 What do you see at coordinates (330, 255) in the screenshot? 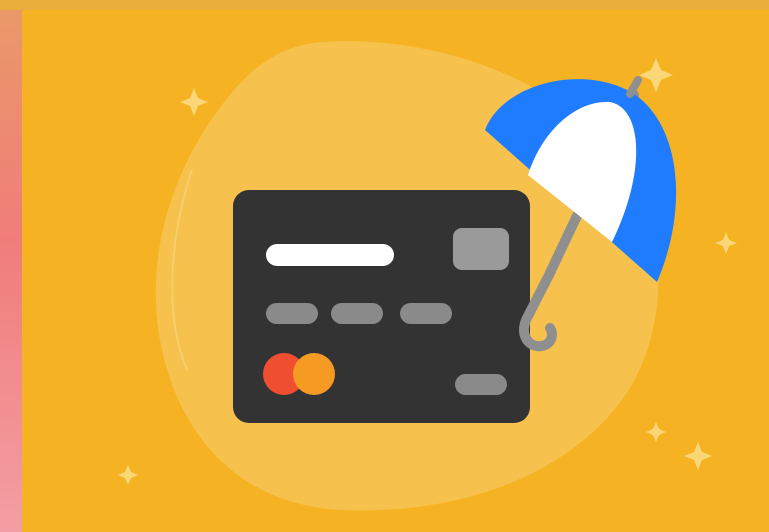
I see `card-name-stripe` at bounding box center [330, 255].